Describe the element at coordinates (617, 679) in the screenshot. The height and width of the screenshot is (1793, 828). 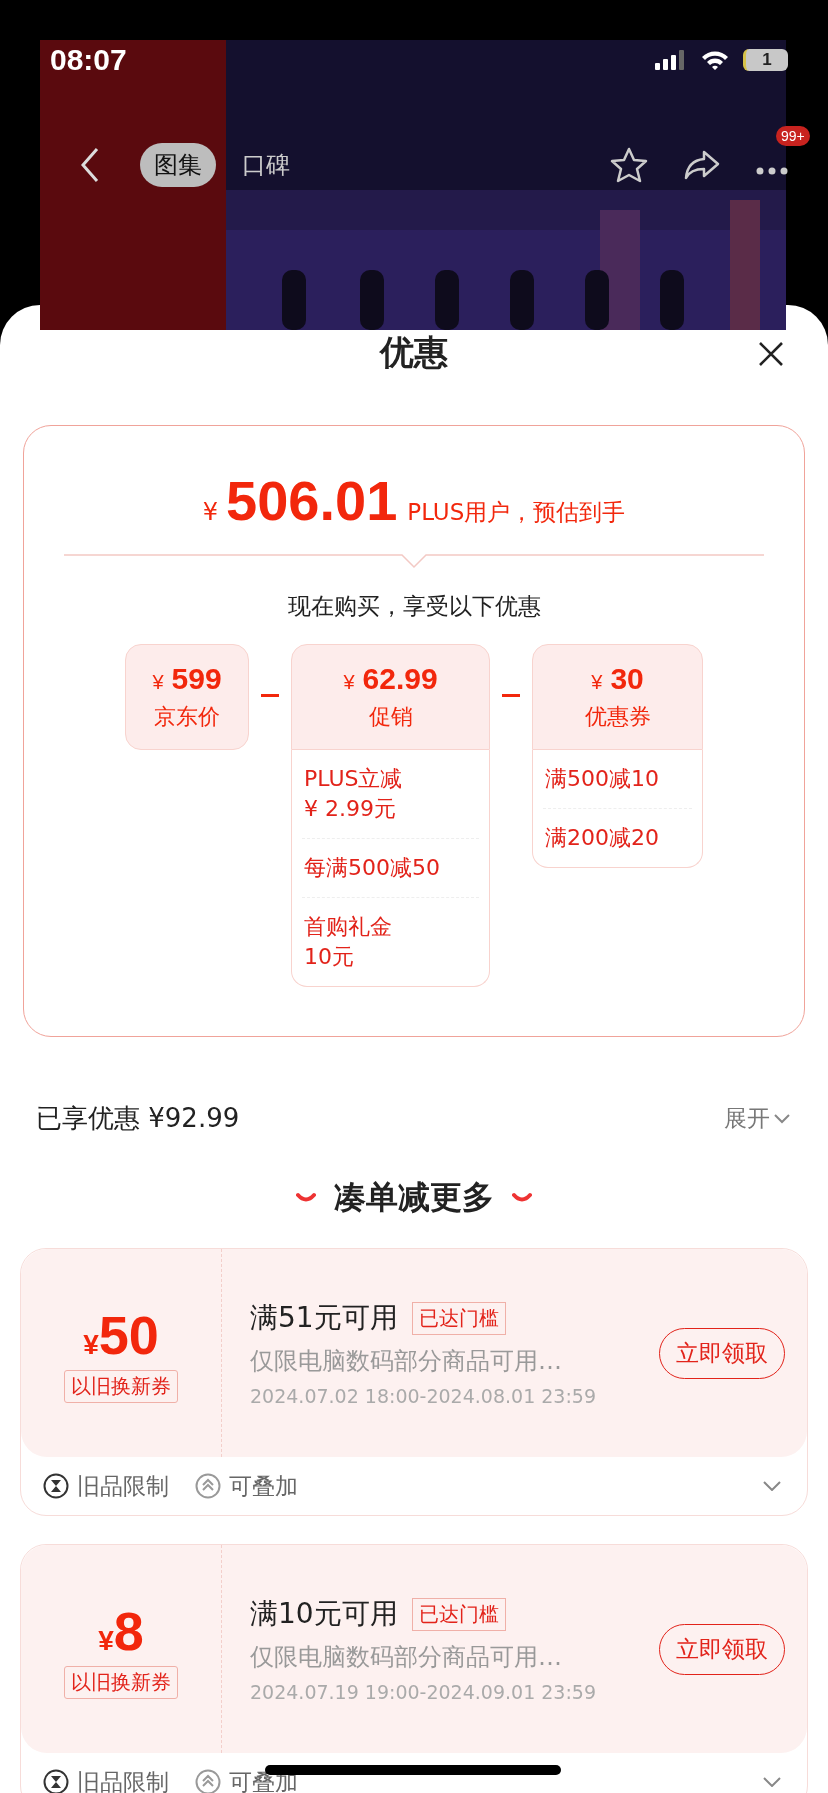
I see `price-amount: ¥ 30` at that location.